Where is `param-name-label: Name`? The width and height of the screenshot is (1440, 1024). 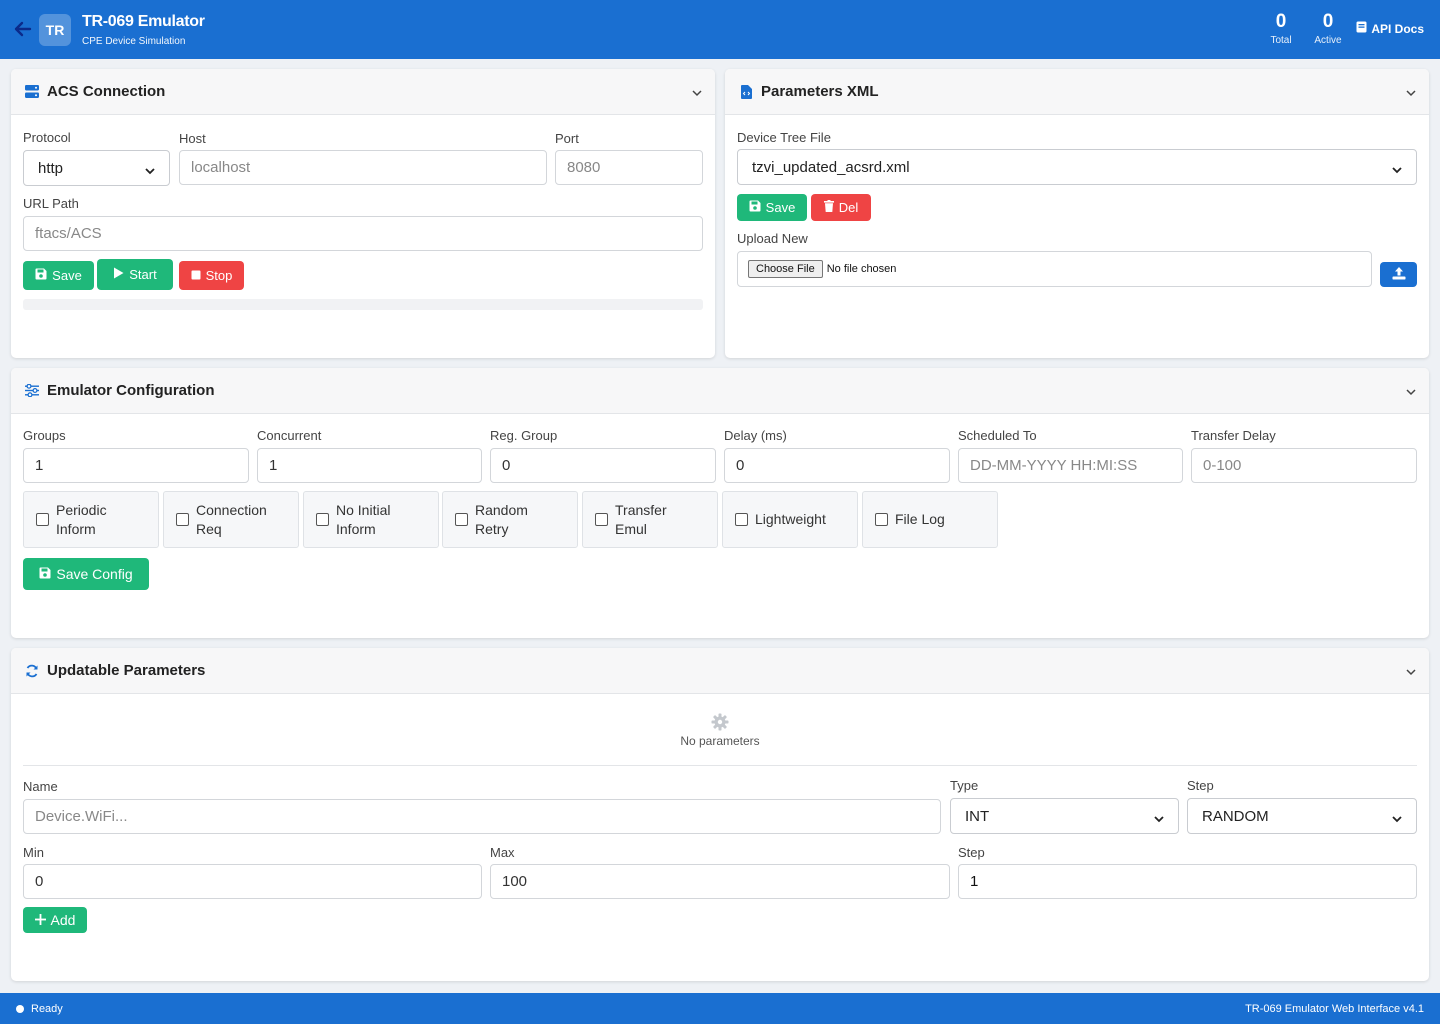 param-name-label: Name is located at coordinates (40, 786).